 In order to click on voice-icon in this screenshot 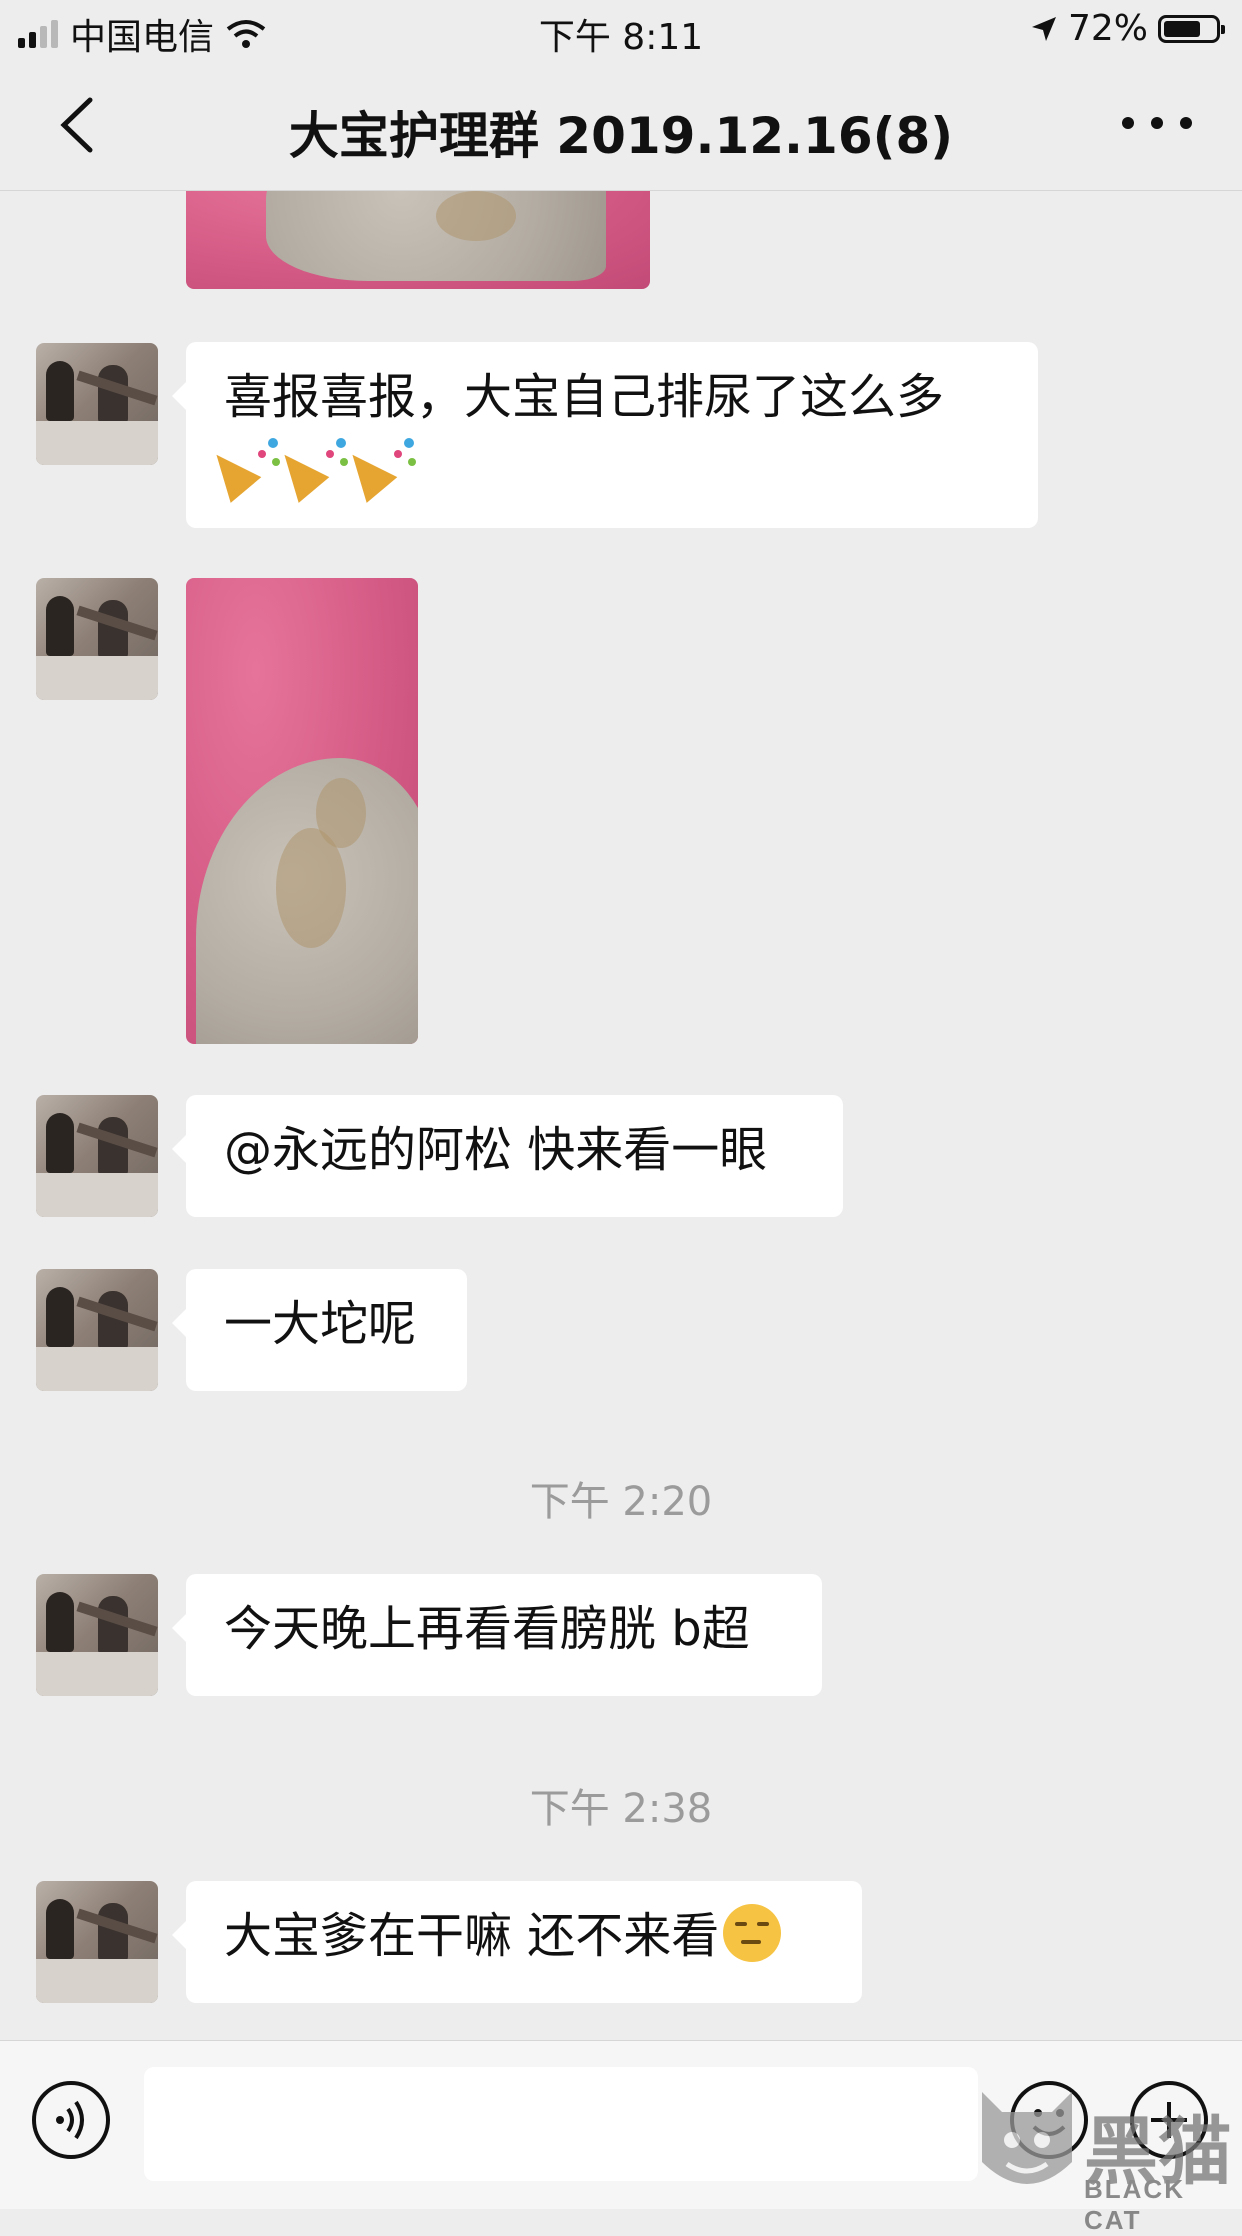, I will do `click(70, 2120)`.